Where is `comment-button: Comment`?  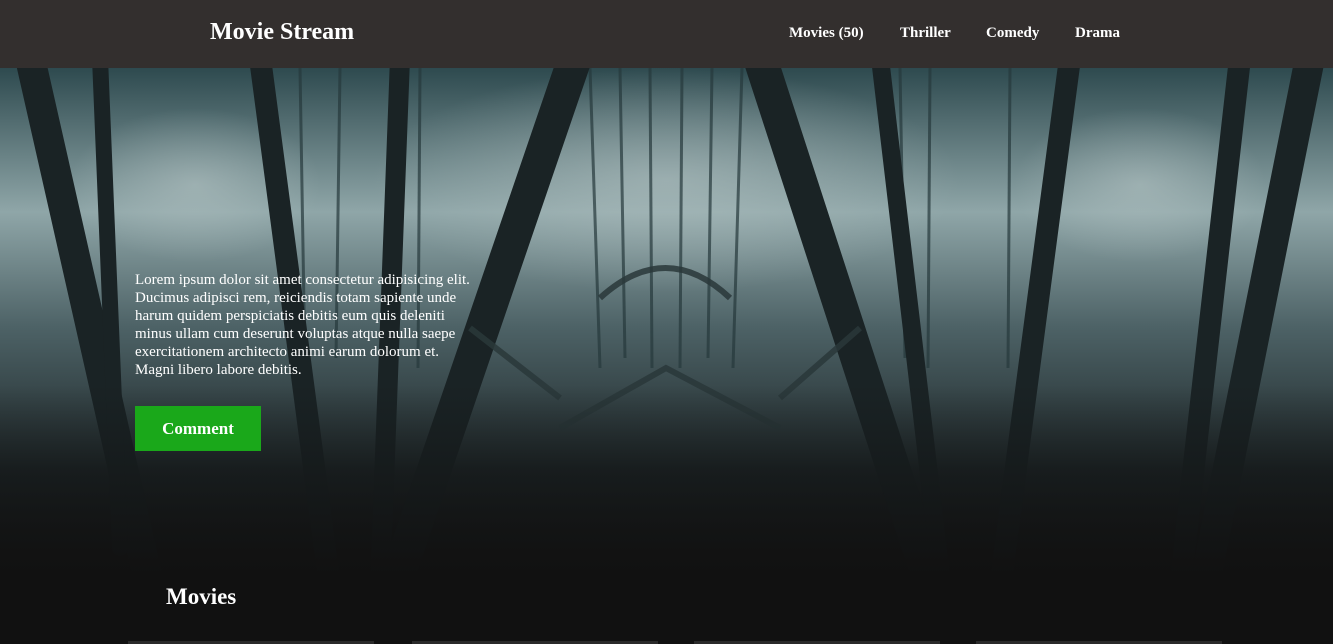
comment-button: Comment is located at coordinates (198, 428).